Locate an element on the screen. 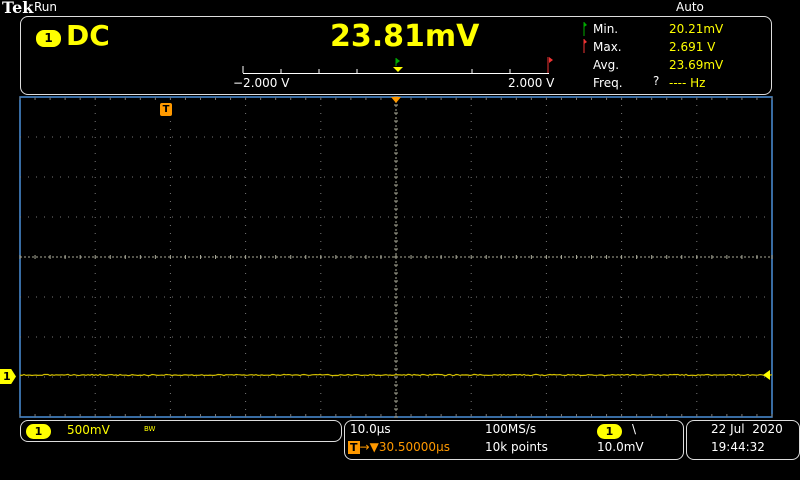 This screenshot has height=480, width=800. stat-avg-value: 23.69mV is located at coordinates (696, 65).